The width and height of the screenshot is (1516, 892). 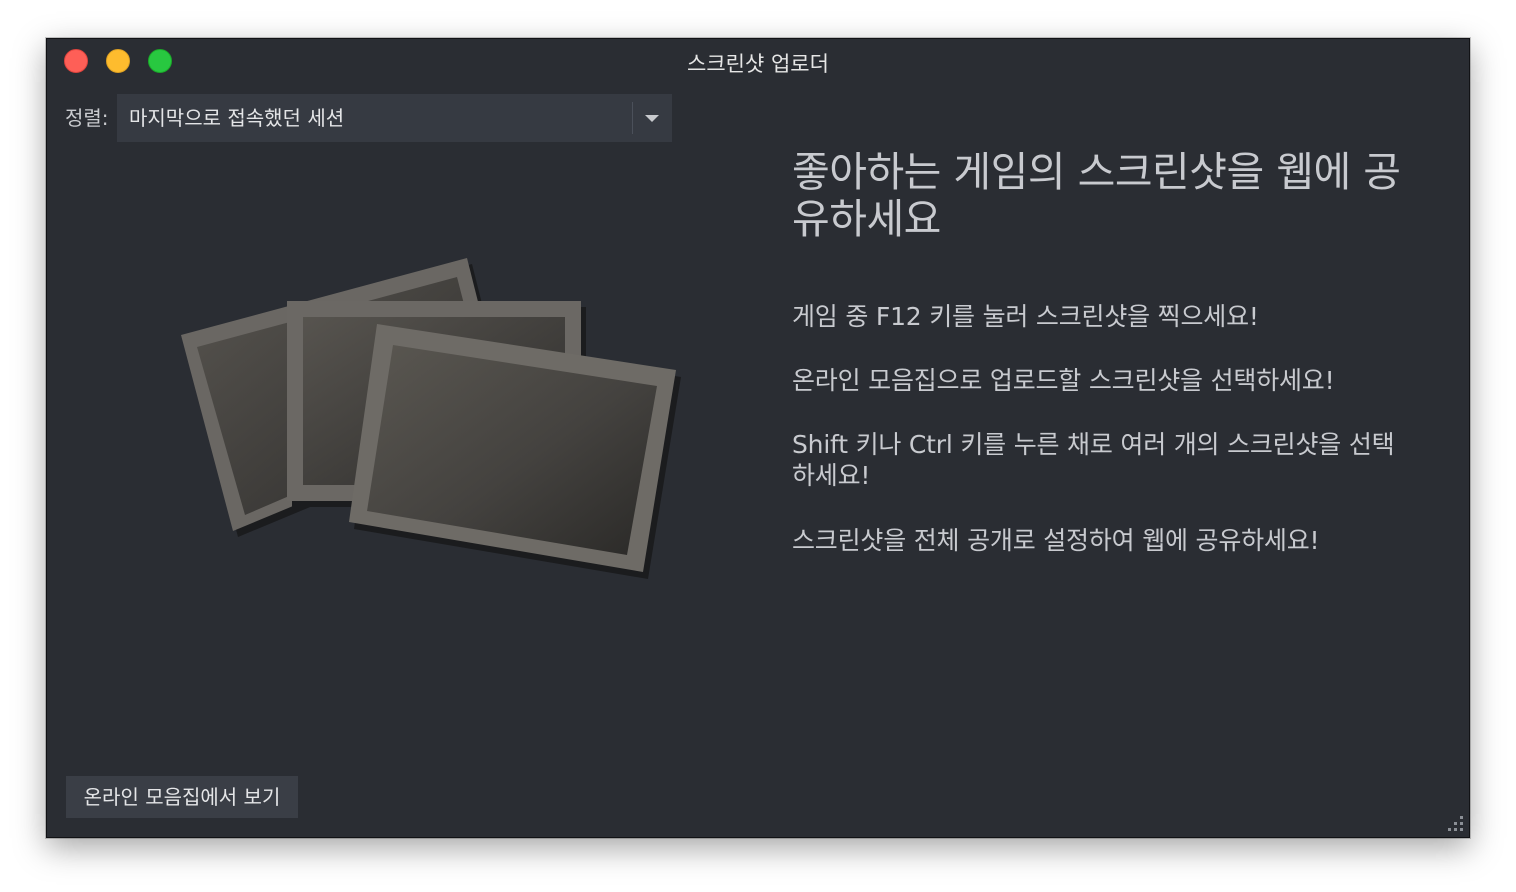 I want to click on sort-label: 정렬:, so click(x=87, y=118).